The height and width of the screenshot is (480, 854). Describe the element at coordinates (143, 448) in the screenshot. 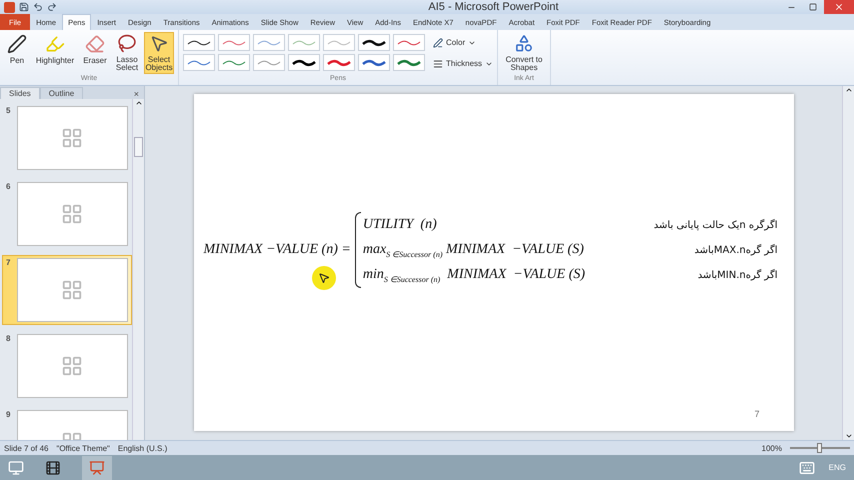

I see `language-indicator: English (U.S.)` at that location.